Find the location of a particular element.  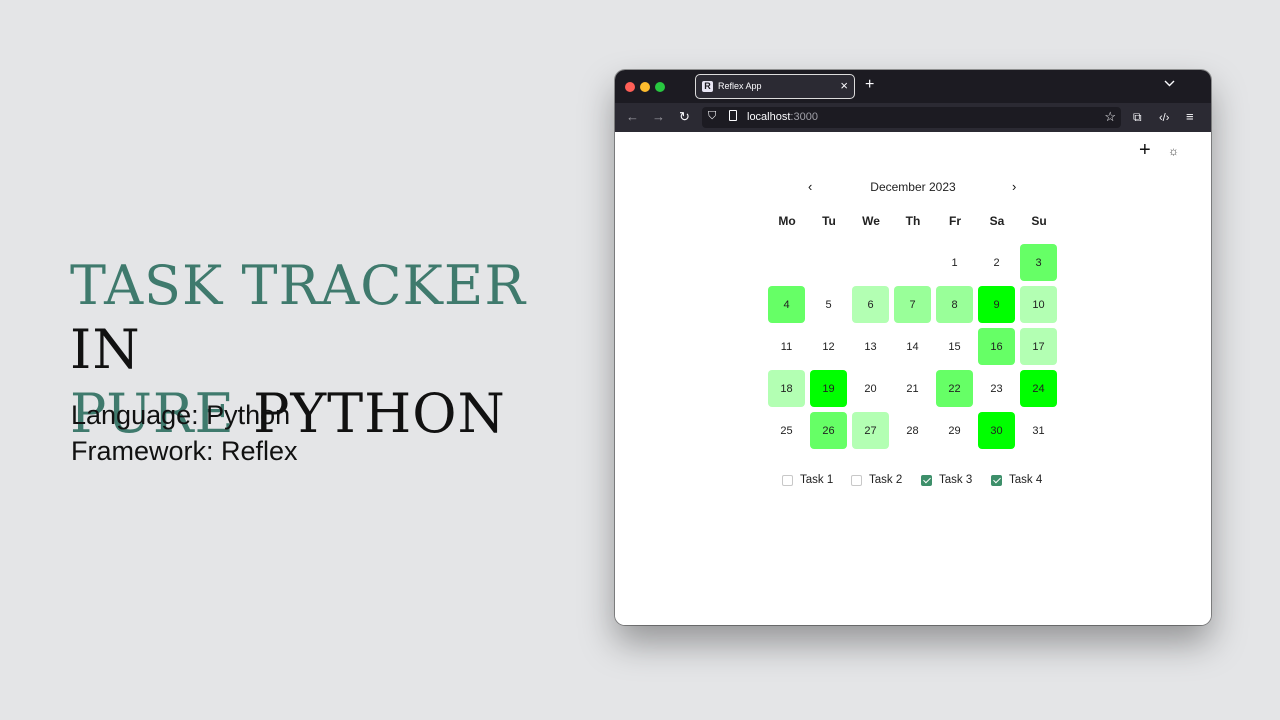

next-month-button: › is located at coordinates (1014, 186).